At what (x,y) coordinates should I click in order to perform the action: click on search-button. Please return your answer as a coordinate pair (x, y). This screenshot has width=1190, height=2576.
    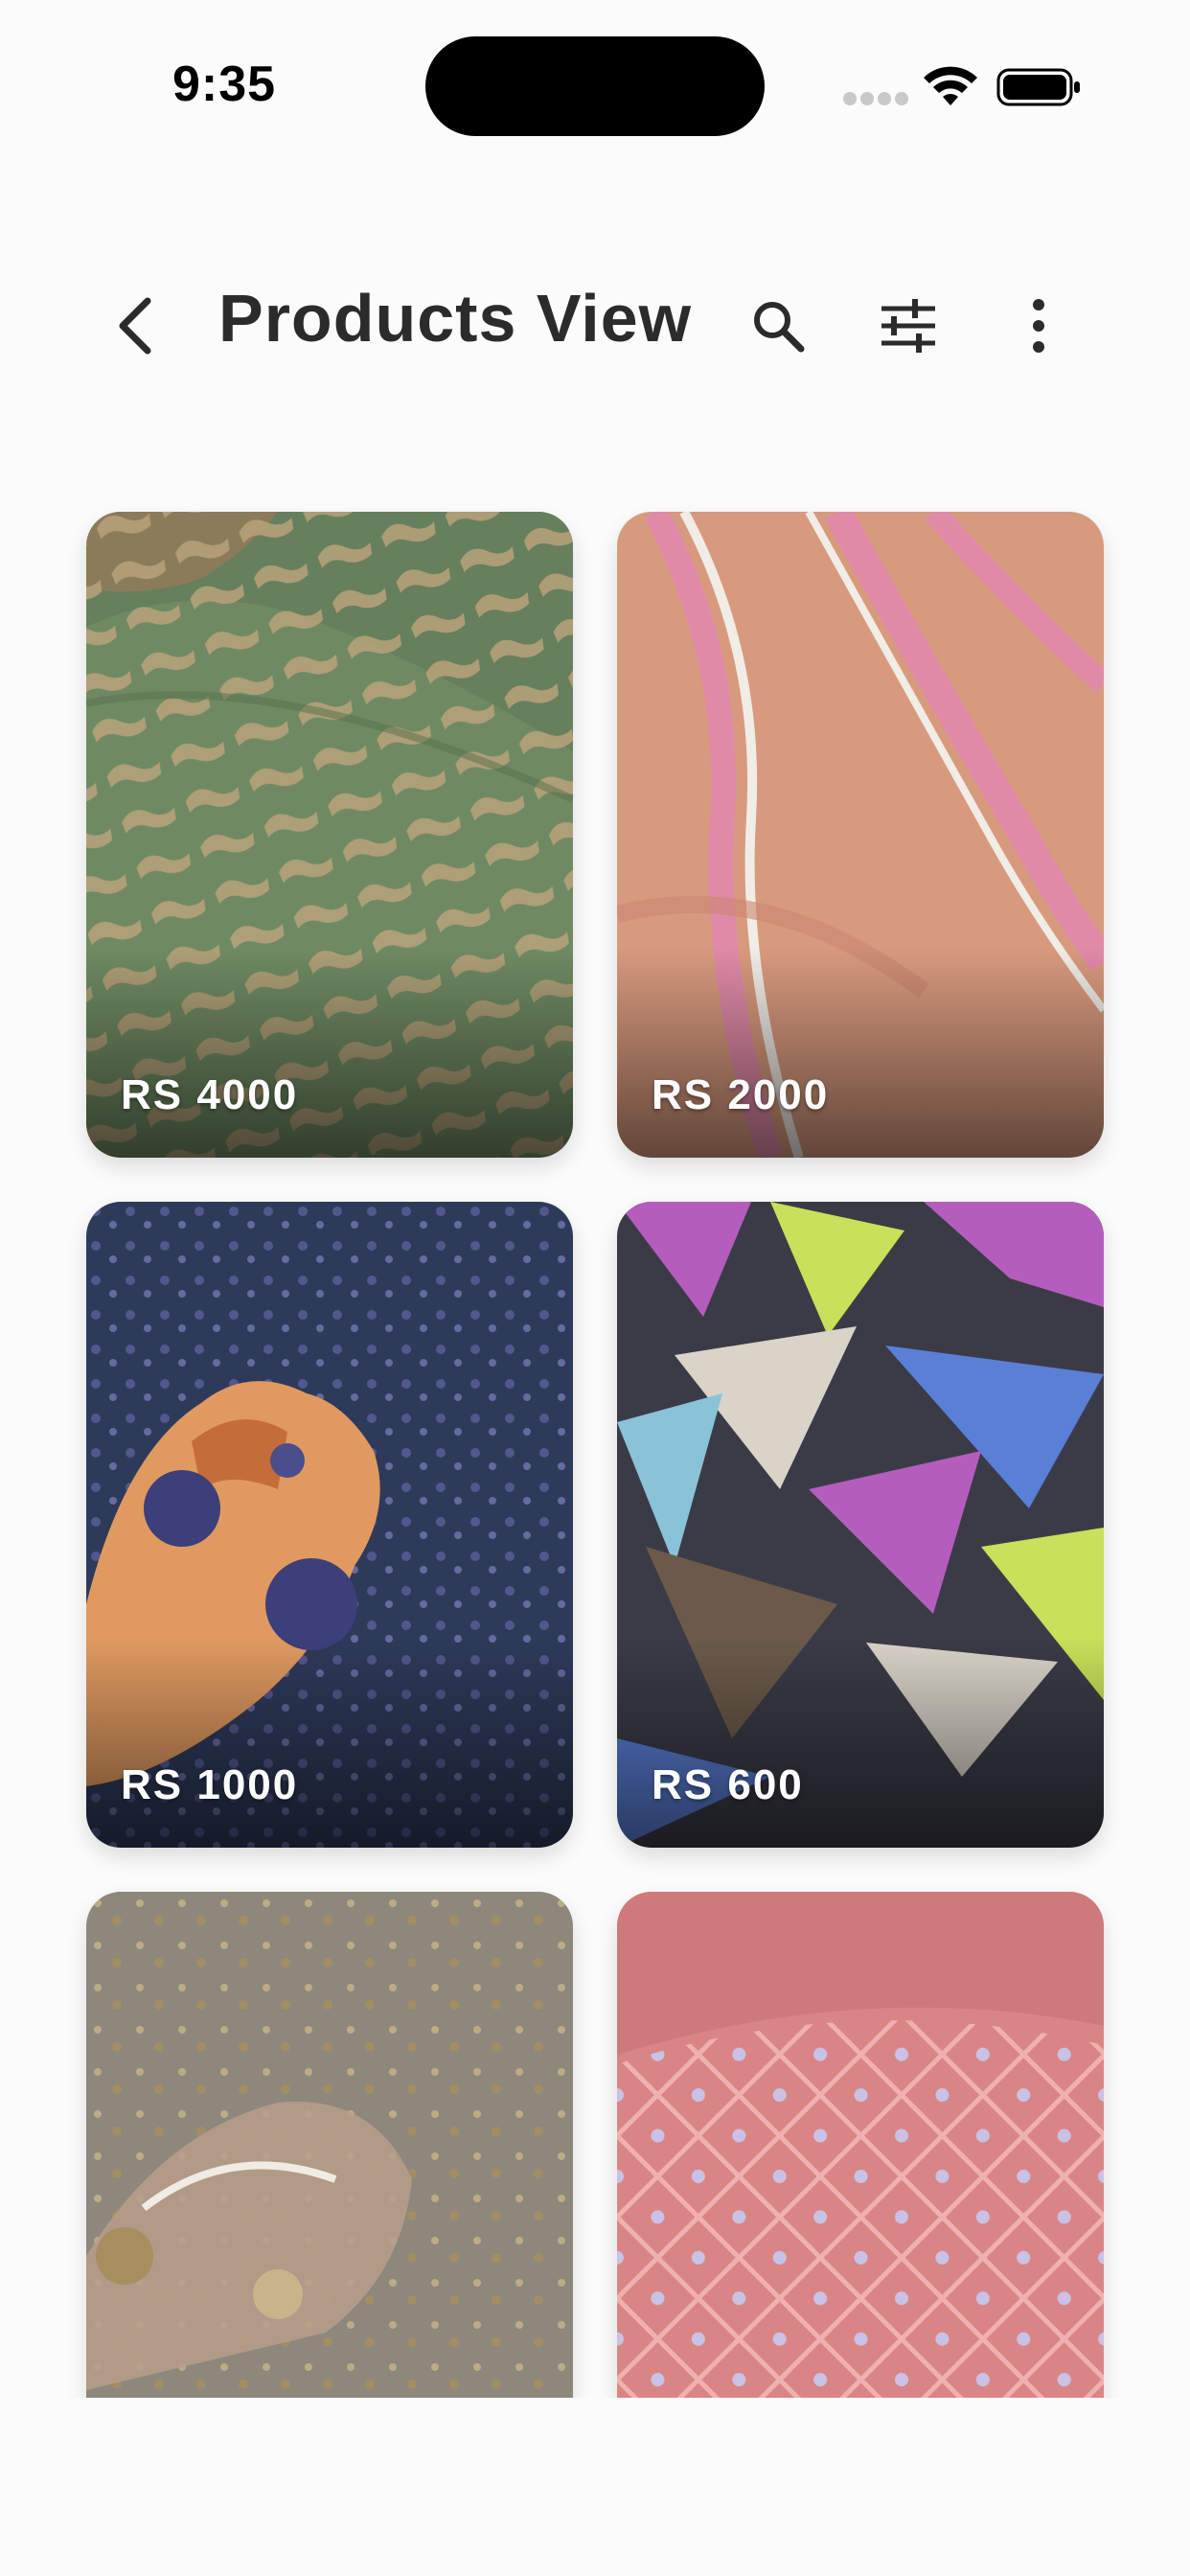
    Looking at the image, I should click on (778, 326).